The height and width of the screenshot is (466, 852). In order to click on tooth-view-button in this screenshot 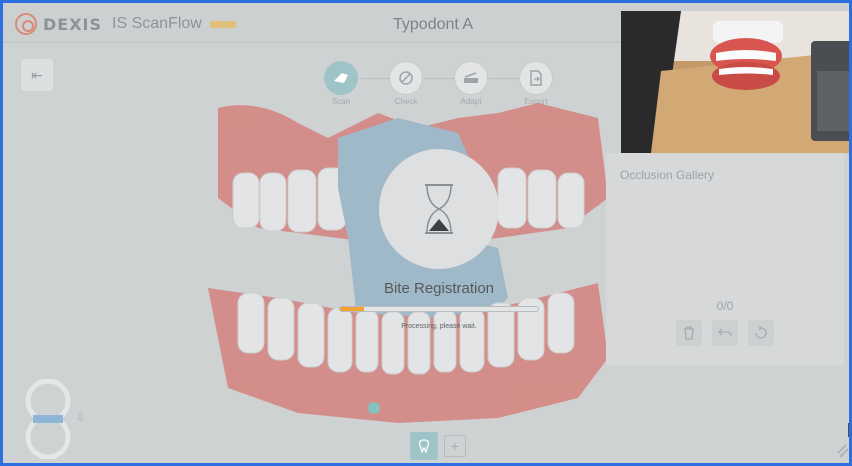, I will do `click(424, 446)`.